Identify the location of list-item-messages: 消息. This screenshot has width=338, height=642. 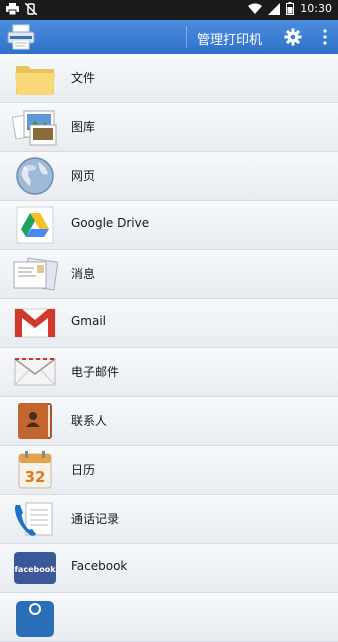
(169, 274).